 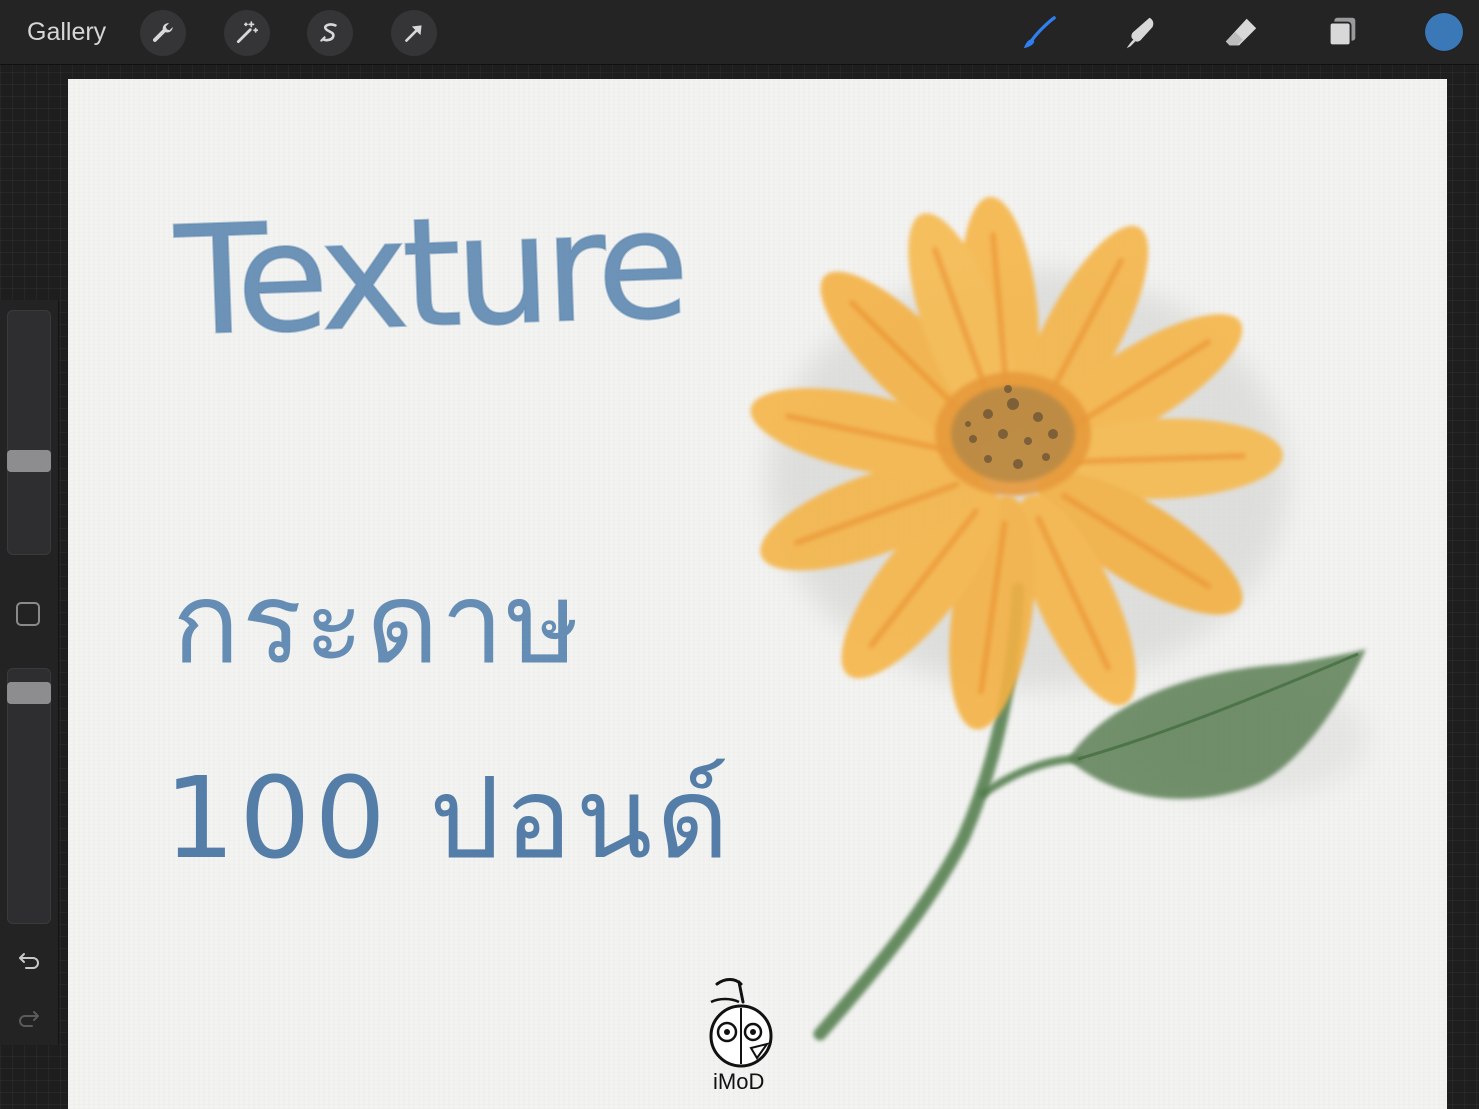 What do you see at coordinates (29, 432) in the screenshot?
I see `brush-size-slider` at bounding box center [29, 432].